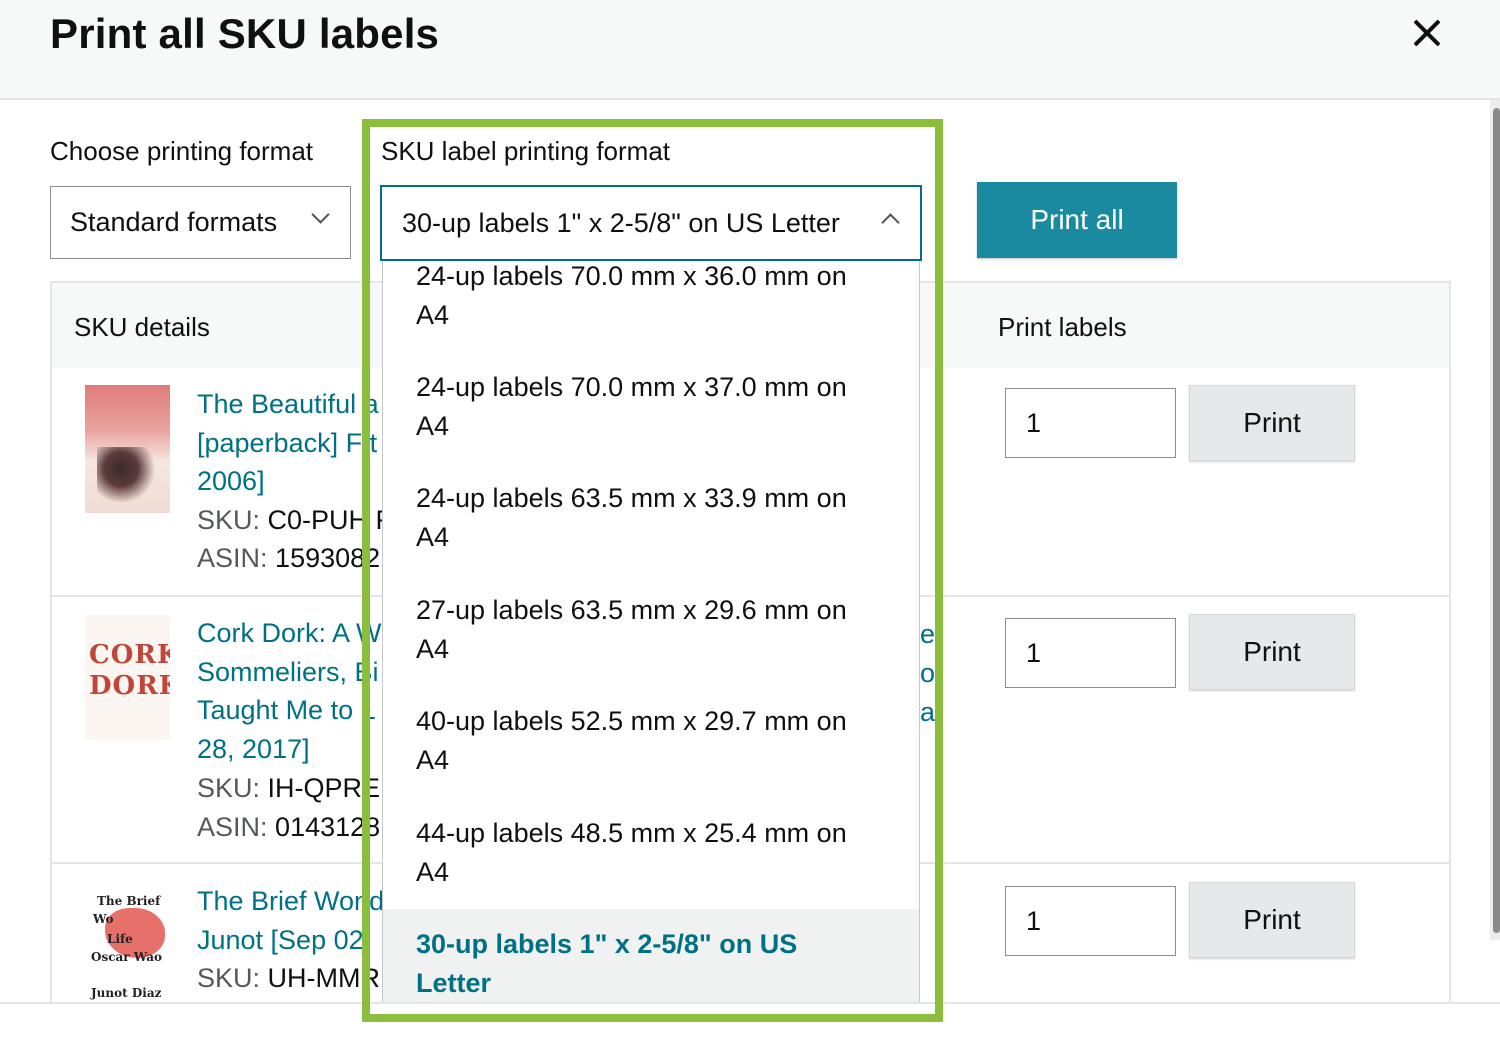  What do you see at coordinates (142, 327) in the screenshot?
I see `column-sku-details: SKU details` at bounding box center [142, 327].